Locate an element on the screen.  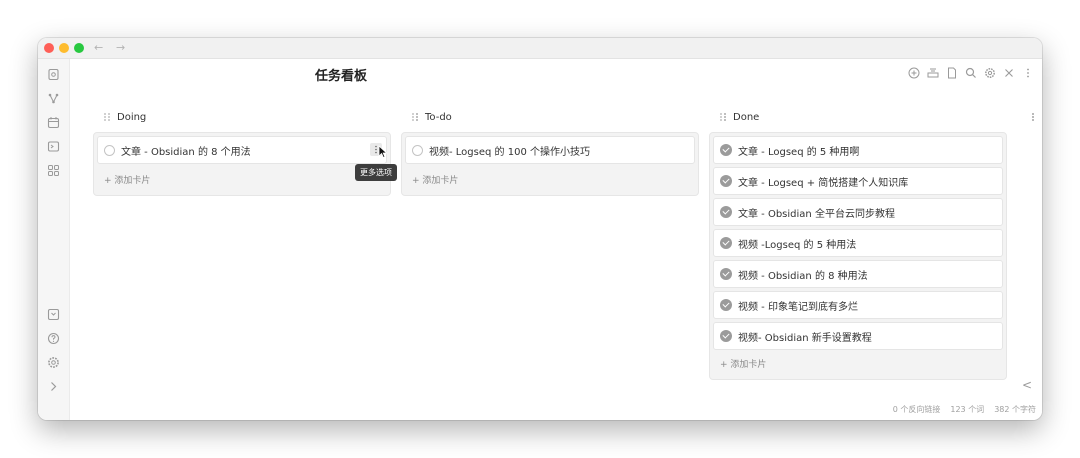
kanban-card: 视频 - Obsidian 的 8 种用法 is located at coordinates (858, 274).